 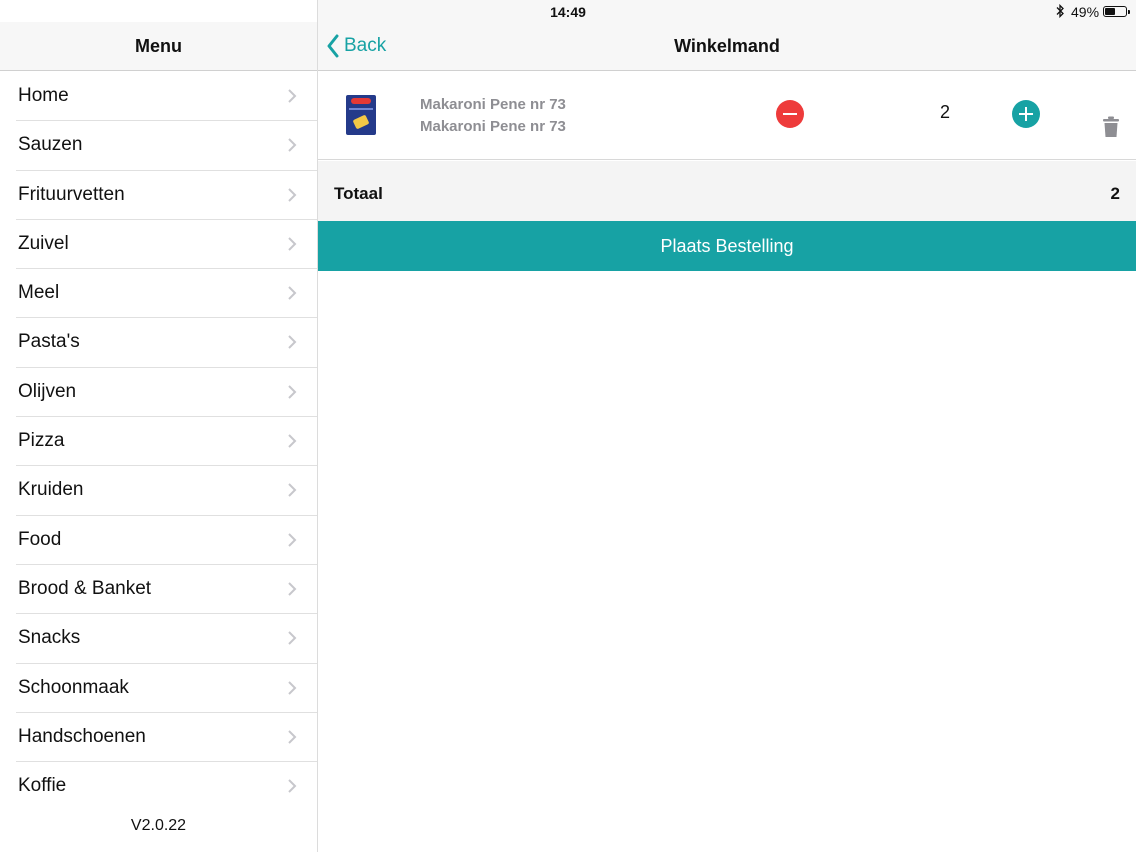 What do you see at coordinates (361, 101) in the screenshot?
I see `product-thumbnail-logo` at bounding box center [361, 101].